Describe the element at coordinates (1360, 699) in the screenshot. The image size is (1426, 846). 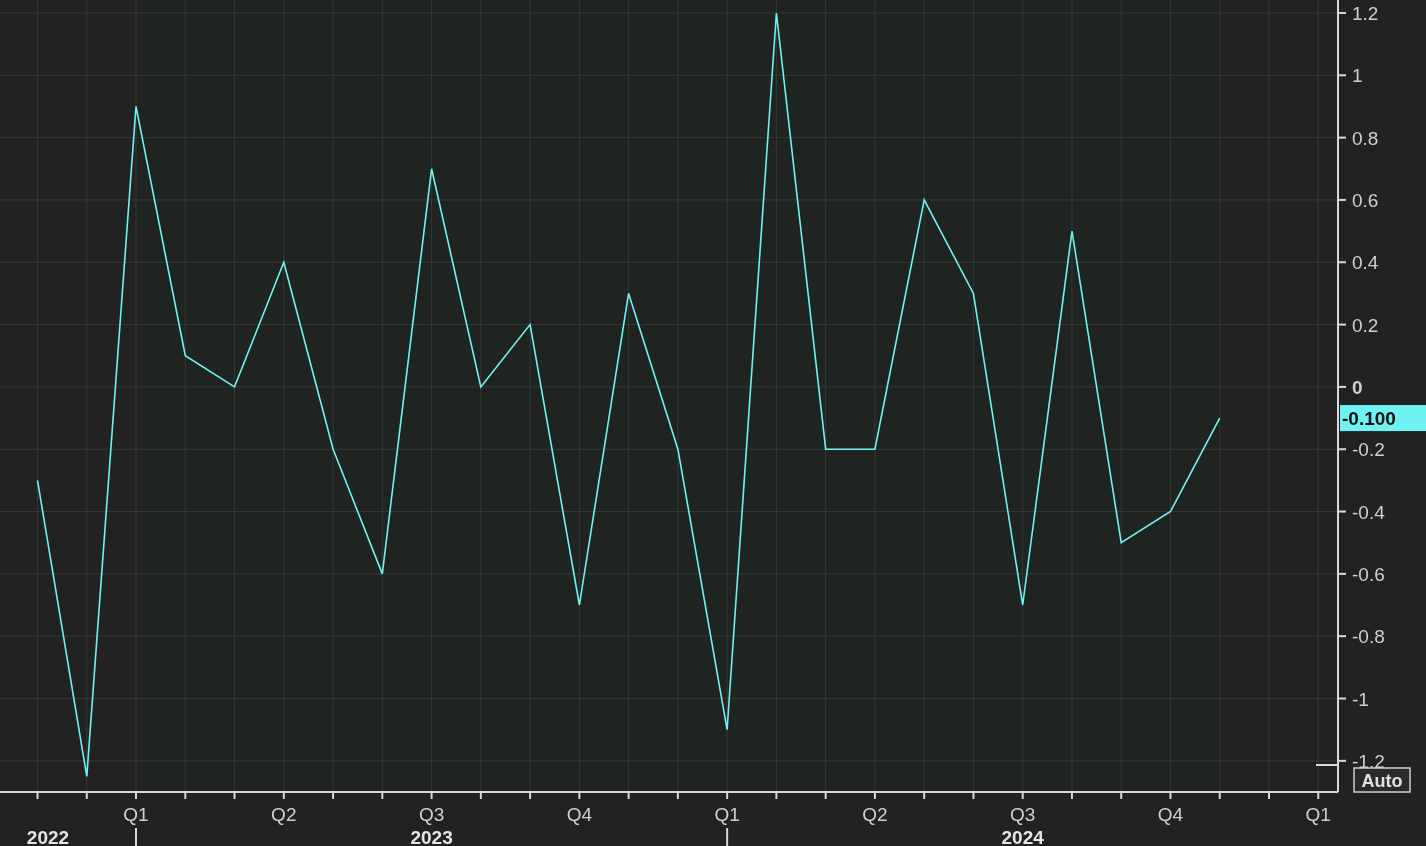
I see `y-tick-label: -1` at that location.